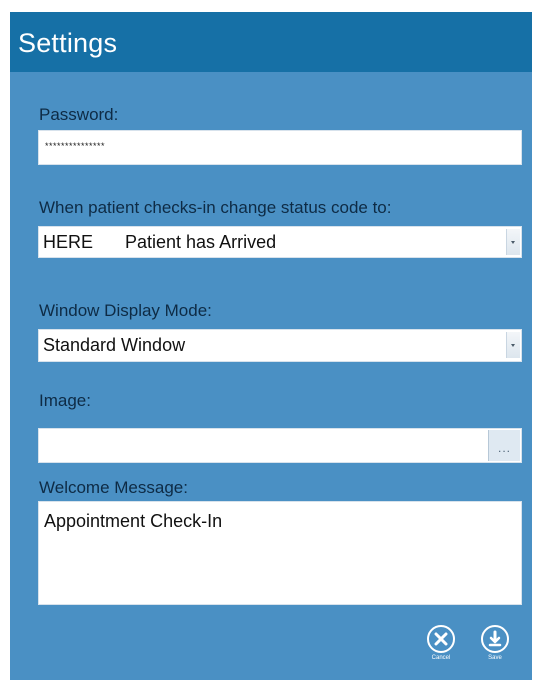 The image size is (537, 683). What do you see at coordinates (68, 43) in the screenshot?
I see `page-title: Settings` at bounding box center [68, 43].